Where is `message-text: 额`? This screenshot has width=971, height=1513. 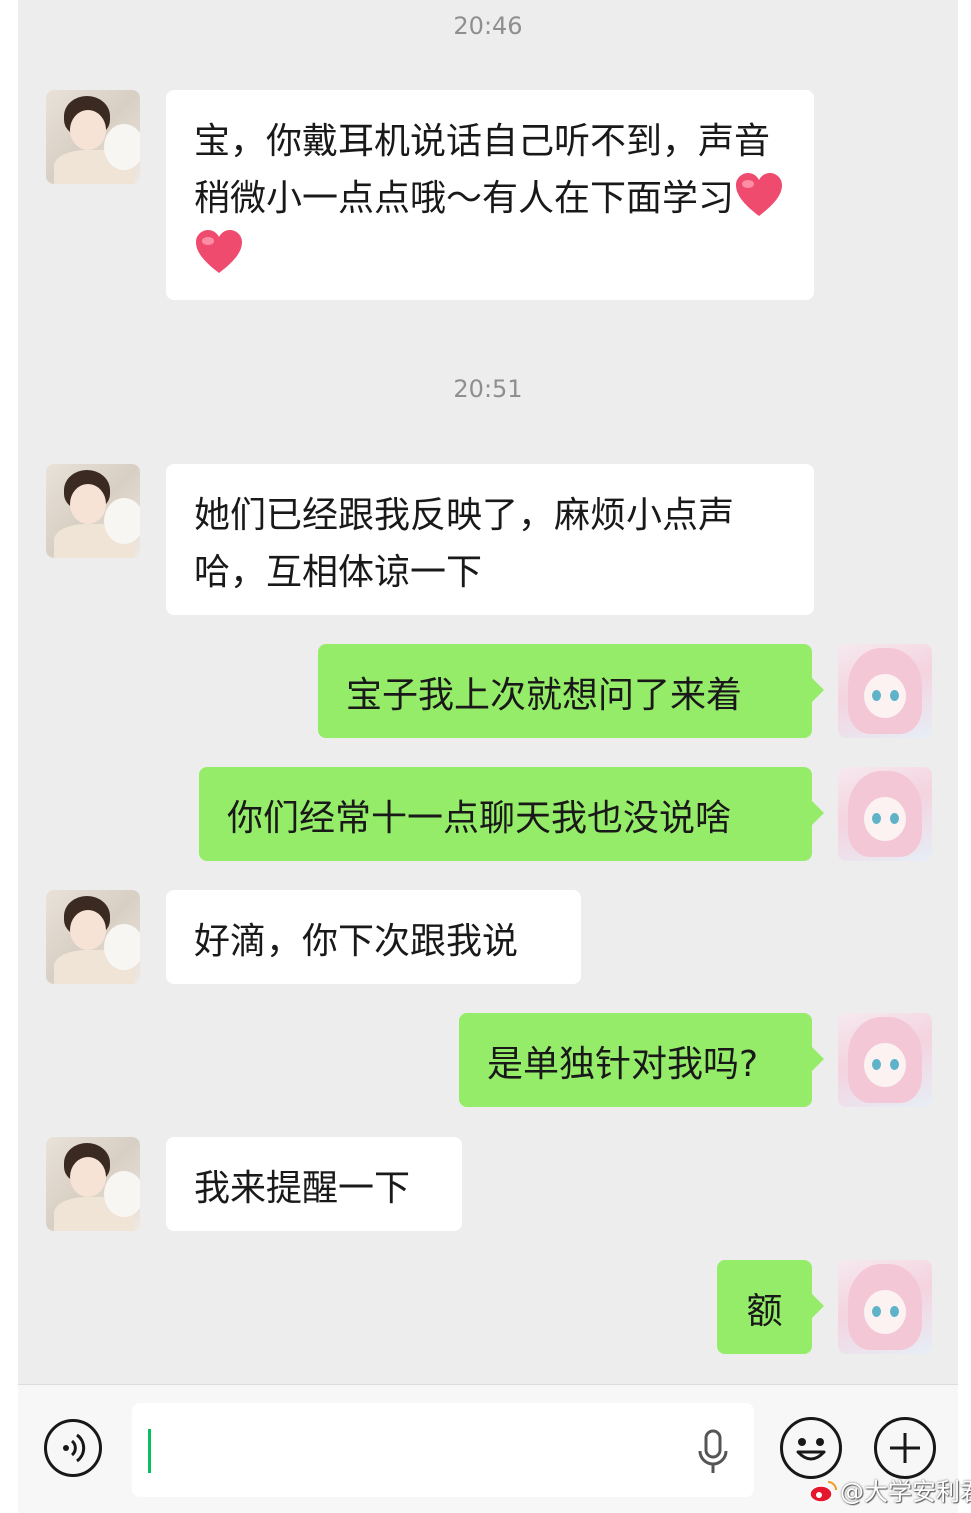 message-text: 额 is located at coordinates (764, 1311).